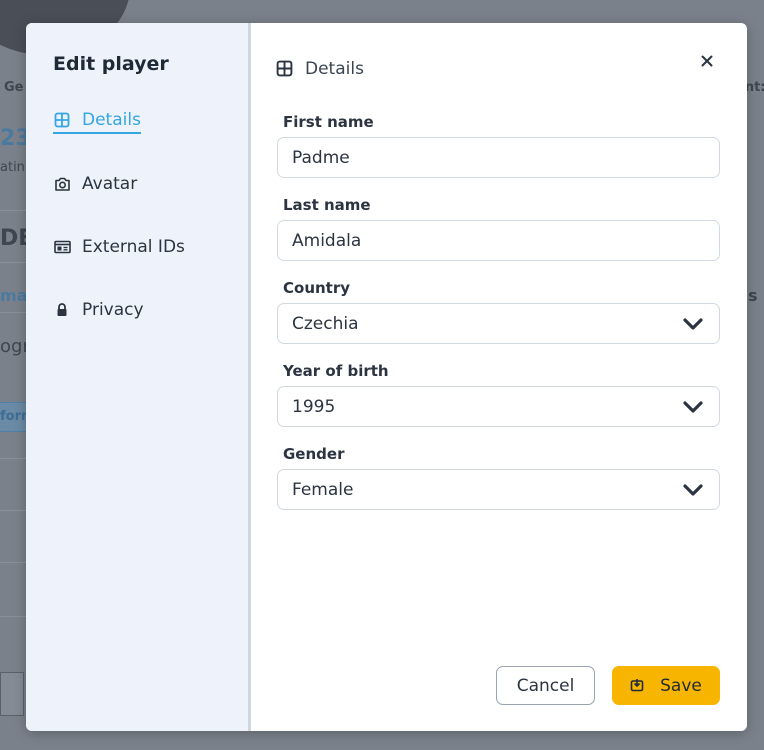 Image resolution: width=764 pixels, height=750 pixels. What do you see at coordinates (753, 295) in the screenshot?
I see `background-text: s` at bounding box center [753, 295].